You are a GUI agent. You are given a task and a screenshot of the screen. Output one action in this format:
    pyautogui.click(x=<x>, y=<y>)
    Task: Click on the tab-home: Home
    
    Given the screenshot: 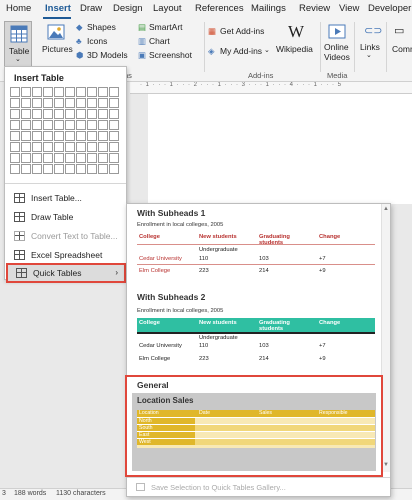 What is the action you would take?
    pyautogui.click(x=18, y=8)
    